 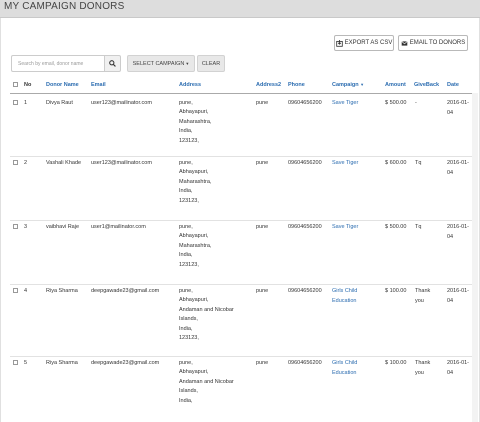 What do you see at coordinates (211, 63) in the screenshot?
I see `clear-button: CLEAR` at bounding box center [211, 63].